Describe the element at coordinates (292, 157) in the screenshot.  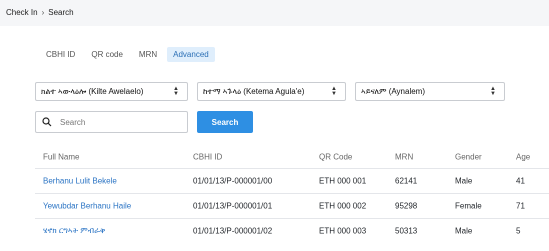
I see `table-header: Full Name CBHI ID QR Code MRN Gender Age` at that location.